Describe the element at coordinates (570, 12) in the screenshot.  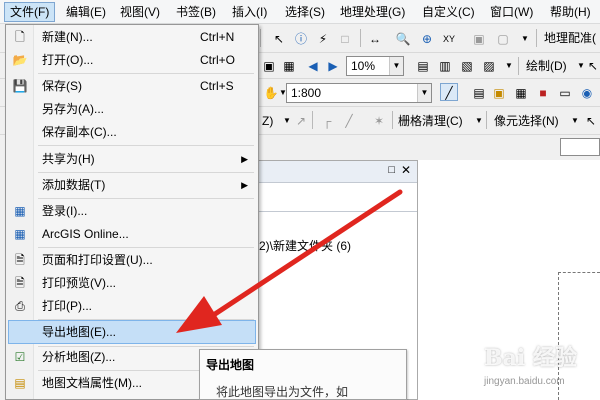
I see `menu-help: 帮助(H)` at that location.